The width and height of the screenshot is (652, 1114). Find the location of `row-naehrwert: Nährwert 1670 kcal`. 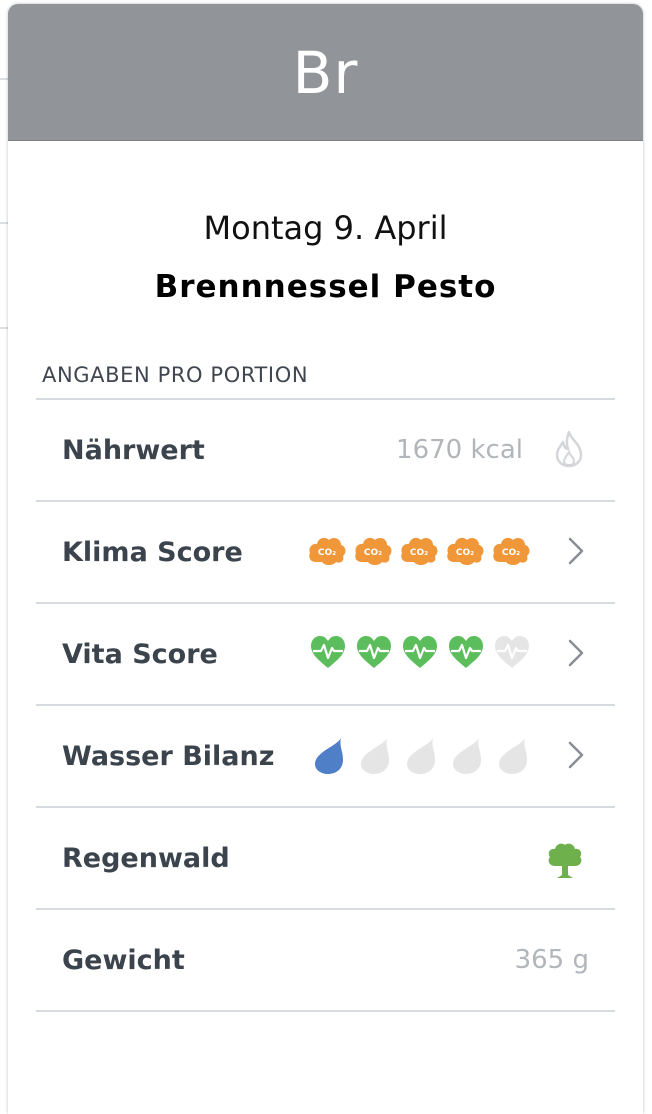

row-naehrwert: Nährwert 1670 kcal is located at coordinates (325, 451).